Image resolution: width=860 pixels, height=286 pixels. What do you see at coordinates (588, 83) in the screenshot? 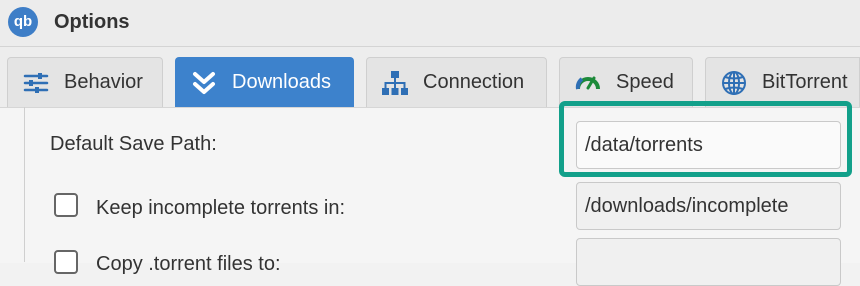
I see `speedometer-icon` at bounding box center [588, 83].